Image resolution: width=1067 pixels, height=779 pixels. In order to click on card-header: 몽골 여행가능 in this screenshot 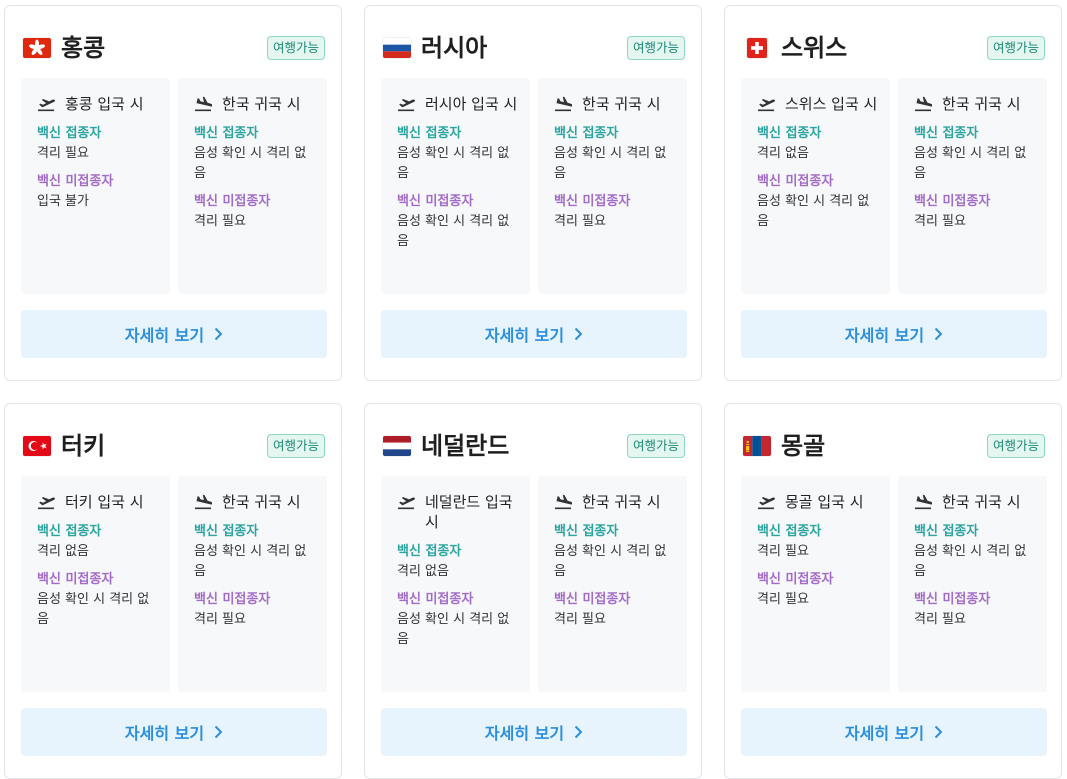, I will do `click(893, 446)`.